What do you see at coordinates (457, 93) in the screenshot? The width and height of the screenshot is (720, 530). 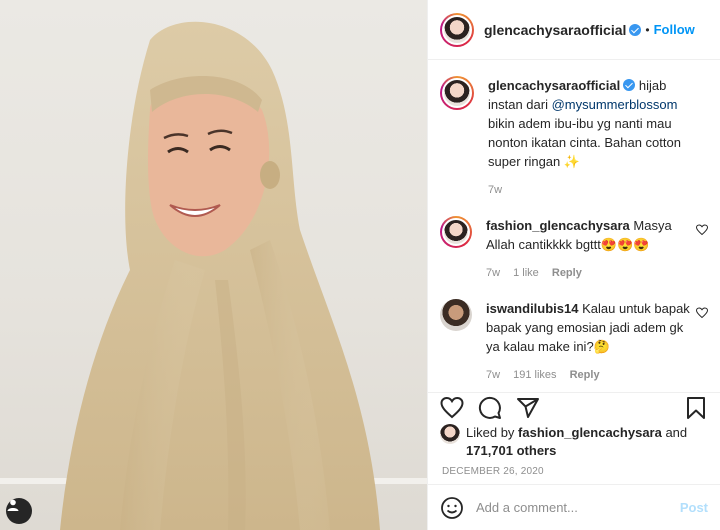 I see `caption-author-avatar` at bounding box center [457, 93].